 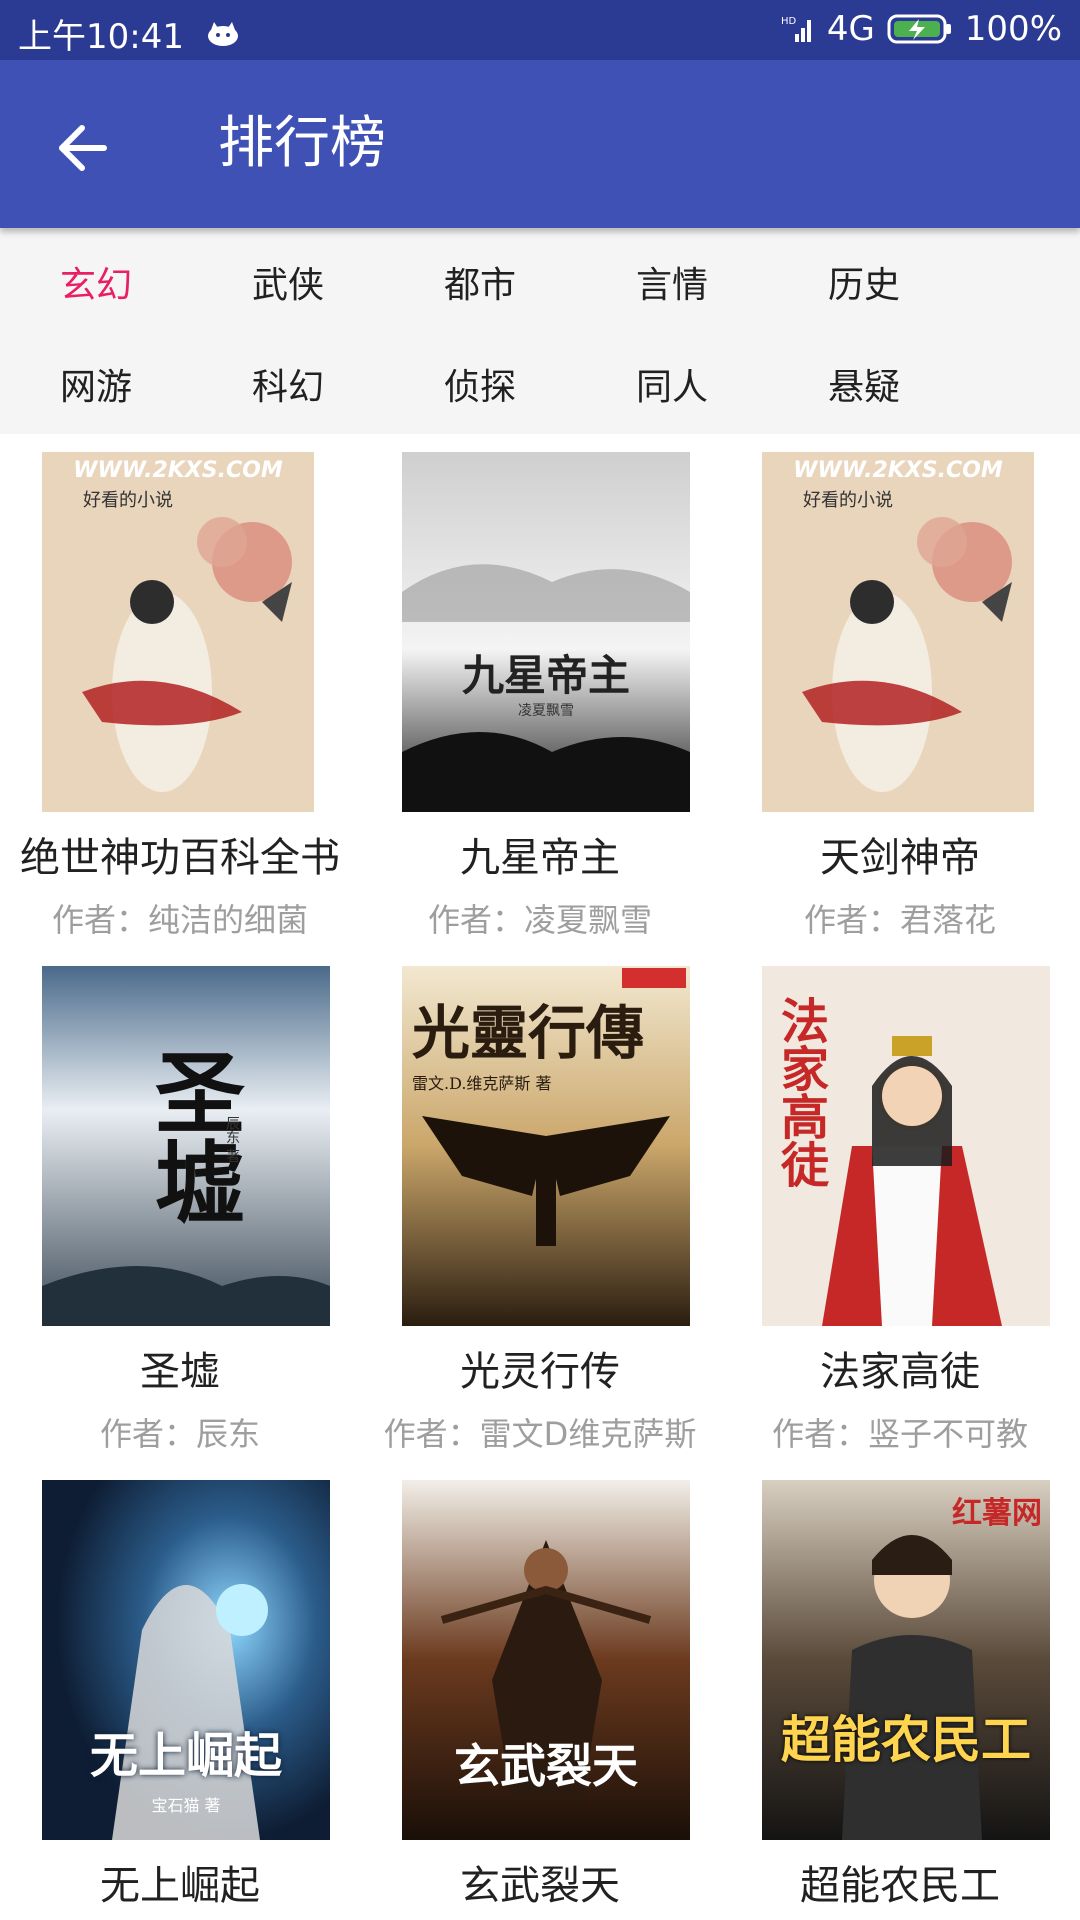 What do you see at coordinates (789, 21) in the screenshot?
I see `hd-label: HD` at bounding box center [789, 21].